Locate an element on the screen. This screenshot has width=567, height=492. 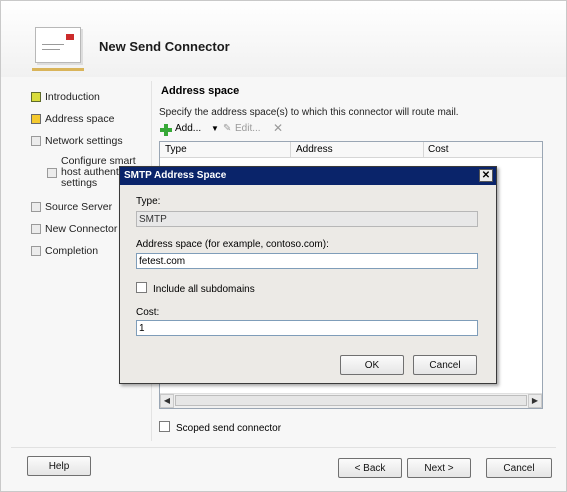
add-dropdown-icon: ▼ is located at coordinates (215, 128).